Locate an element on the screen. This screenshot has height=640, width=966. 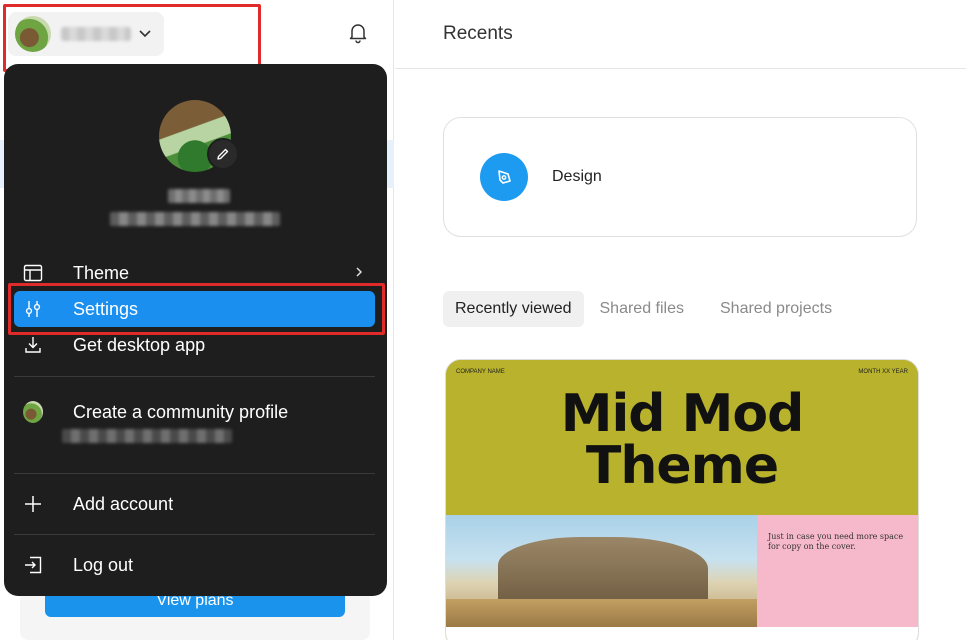
tab-shared-files: Shared files is located at coordinates (642, 309).